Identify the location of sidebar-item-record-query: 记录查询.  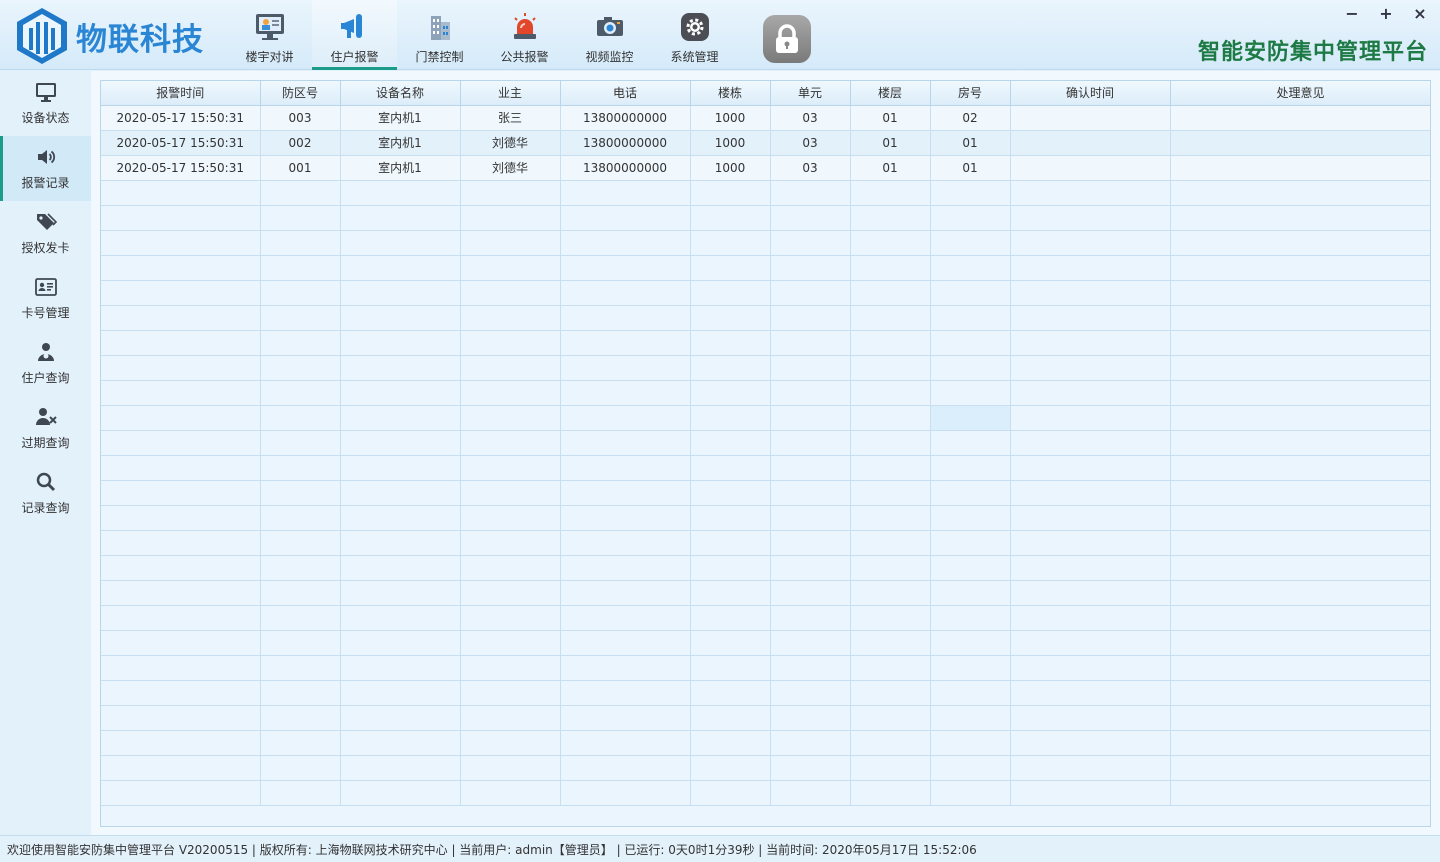
(45, 493).